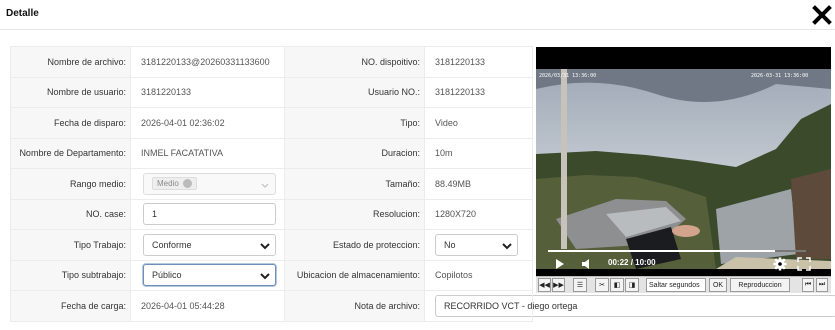 This screenshot has height=330, width=835. Describe the element at coordinates (209, 275) in the screenshot. I see `work-subtype-select: Público` at that location.